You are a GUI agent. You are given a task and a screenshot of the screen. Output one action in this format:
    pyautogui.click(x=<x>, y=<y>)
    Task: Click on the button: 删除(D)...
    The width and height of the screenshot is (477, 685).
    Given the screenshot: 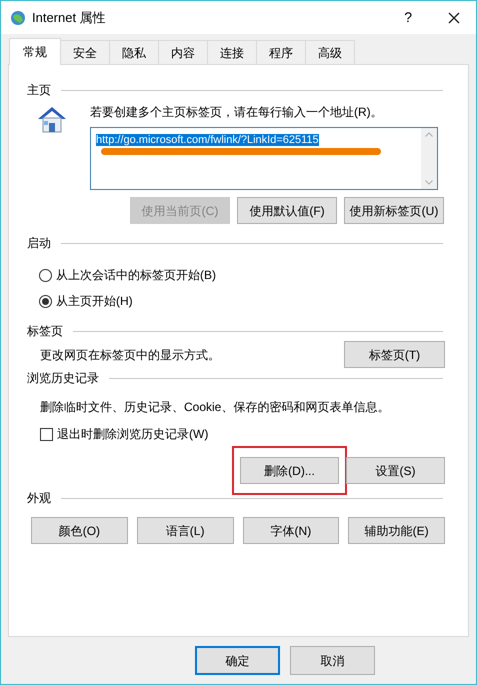 What is the action you would take?
    pyautogui.click(x=289, y=470)
    